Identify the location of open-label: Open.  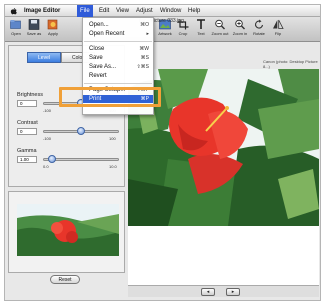
(16, 33).